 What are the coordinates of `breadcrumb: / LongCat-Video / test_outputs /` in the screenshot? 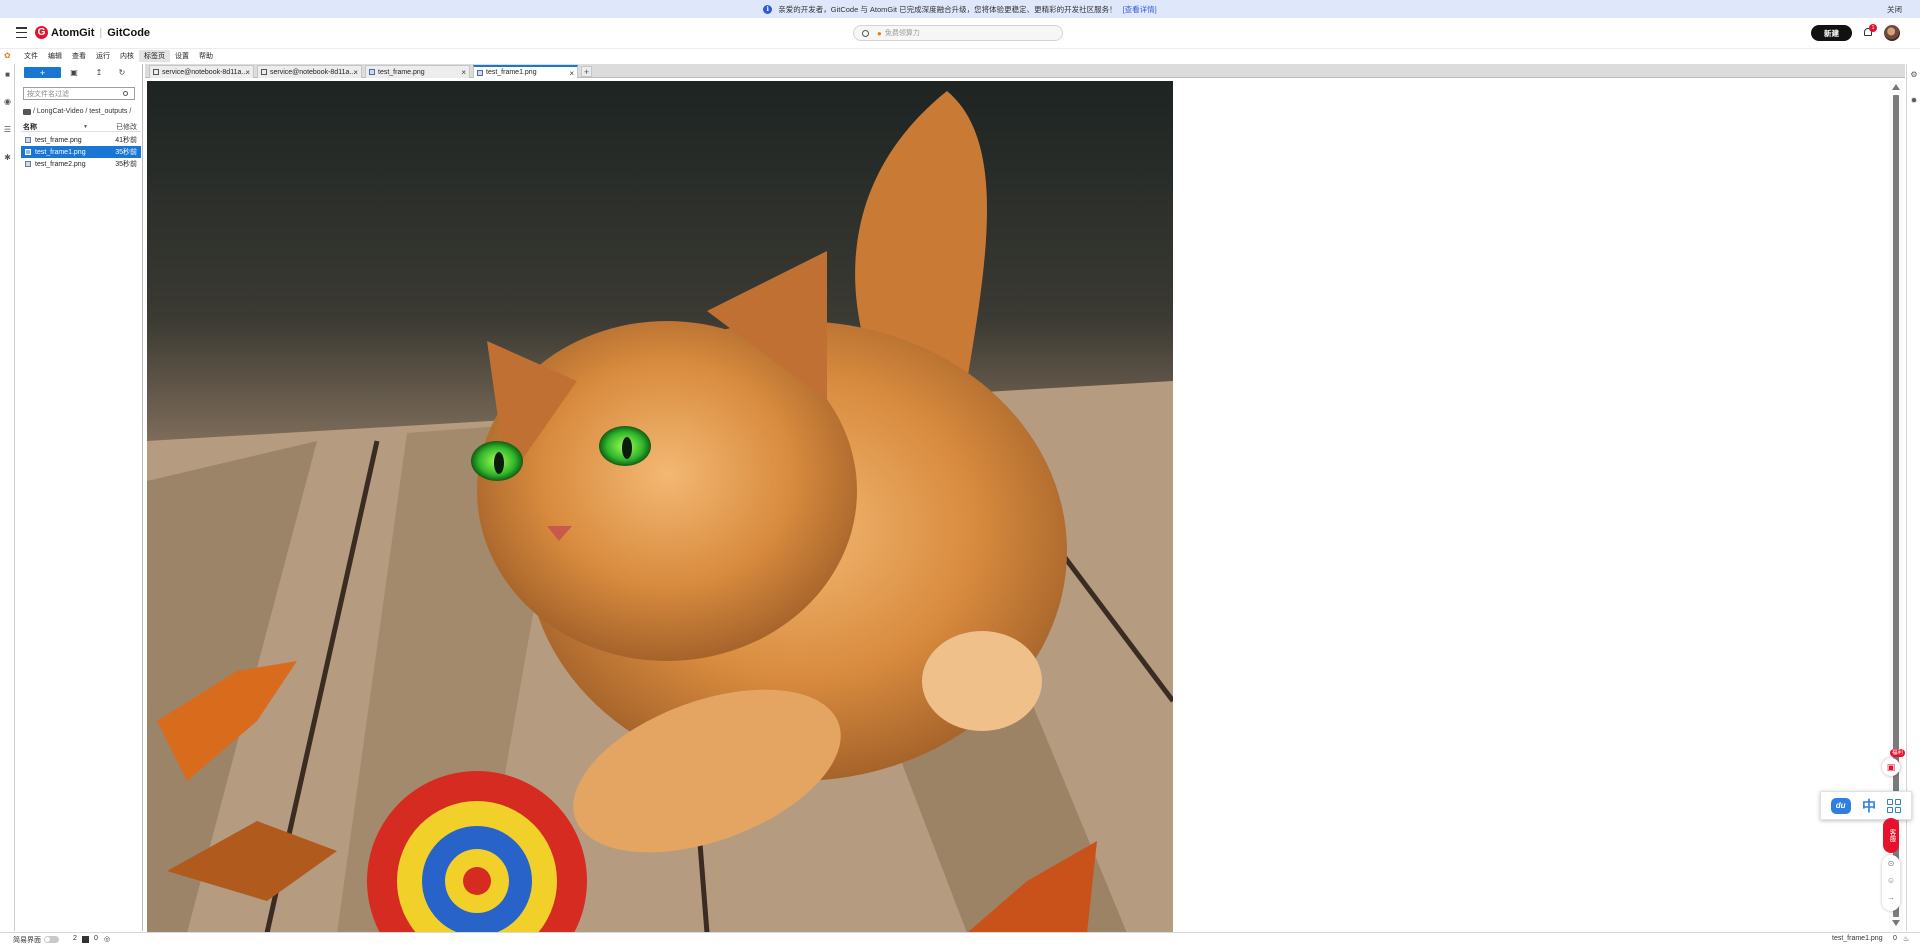 It's located at (82, 111).